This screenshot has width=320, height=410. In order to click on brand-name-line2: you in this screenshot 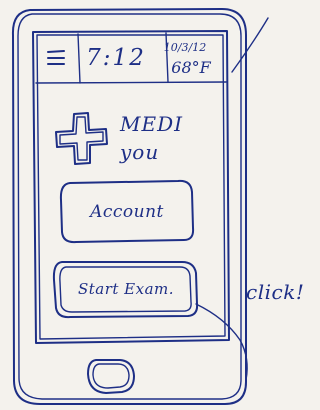, I will do `click(140, 152)`.